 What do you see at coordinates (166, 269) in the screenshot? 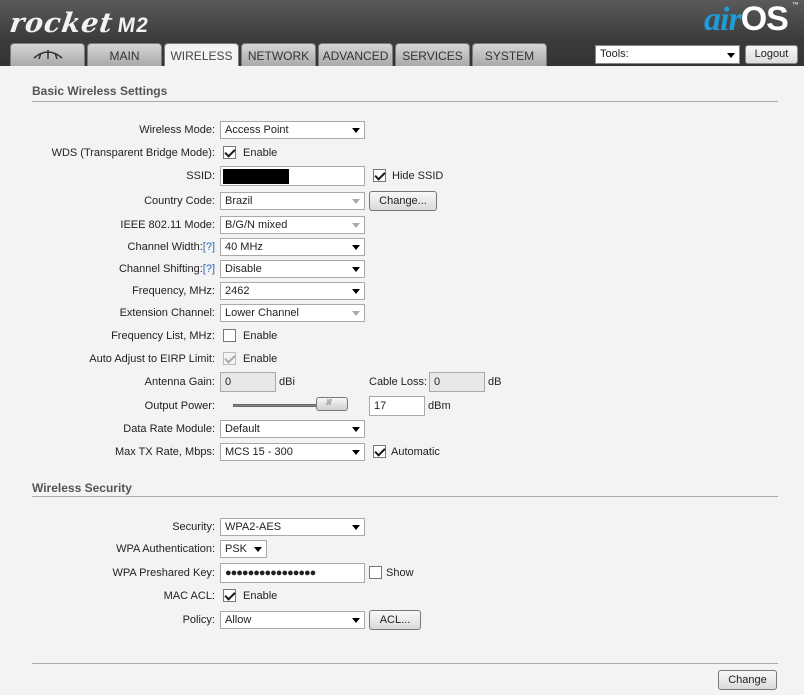
I see `channel-shifting-label: Channel Shifting:[?]` at bounding box center [166, 269].